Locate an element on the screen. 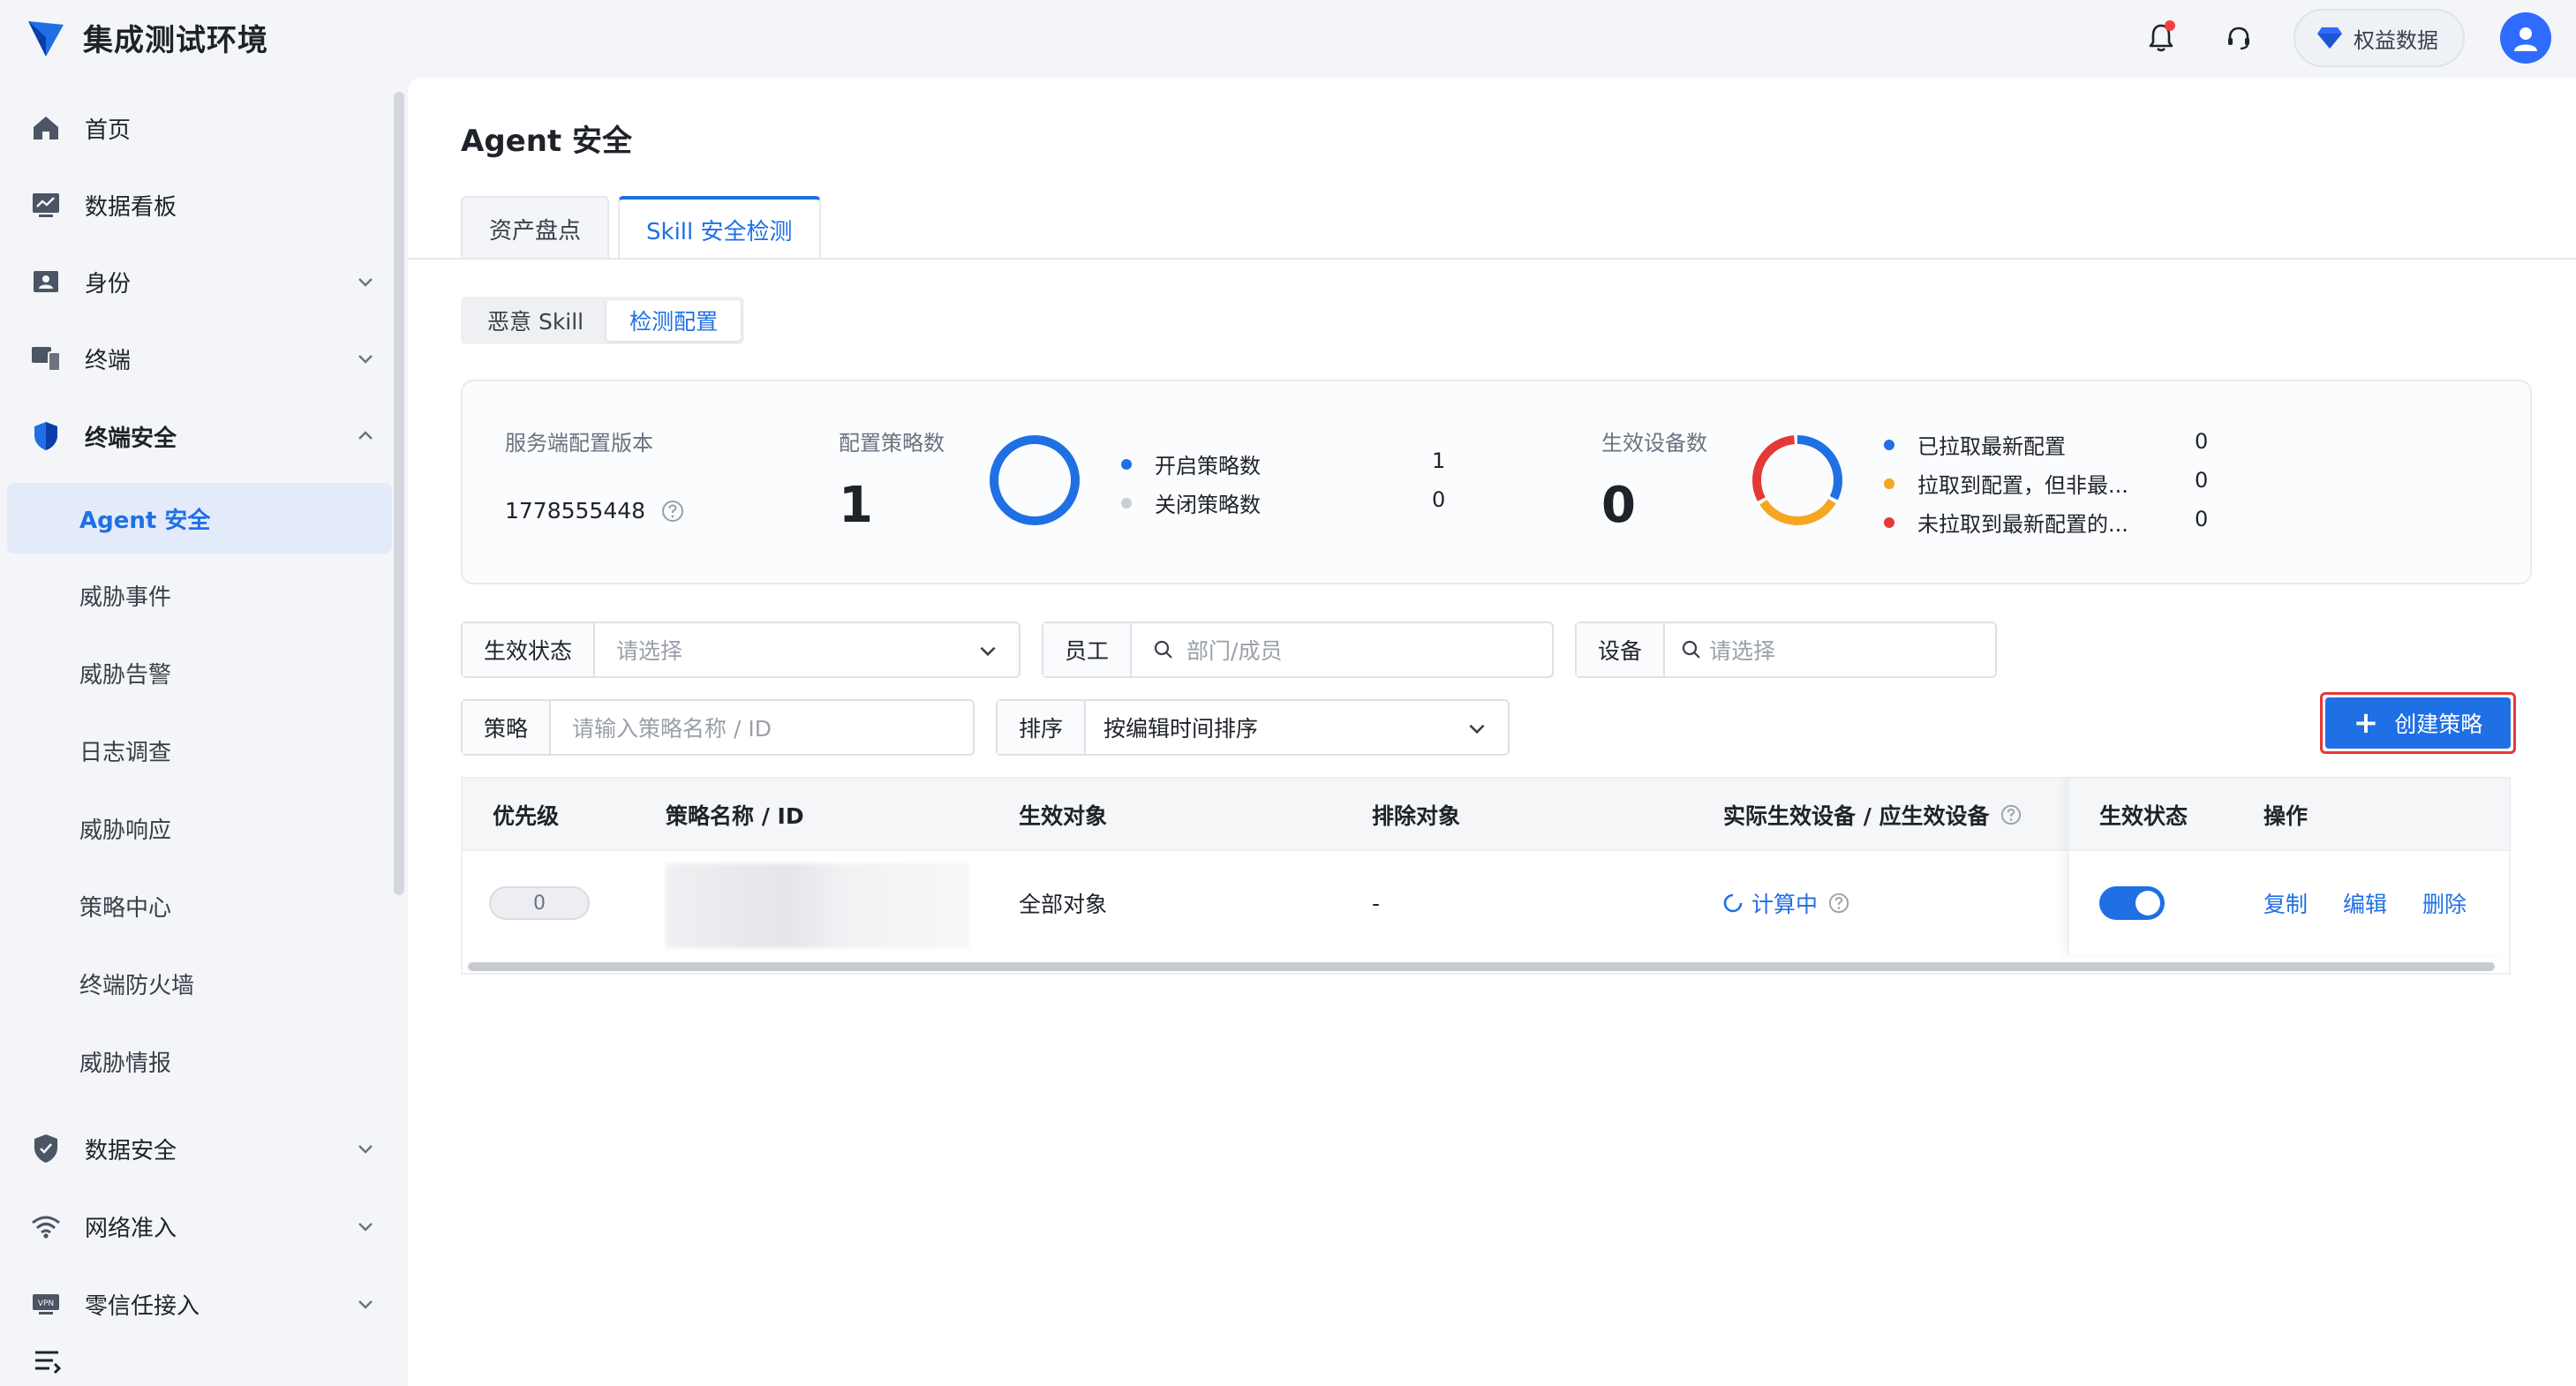 The image size is (2576, 1386). notification-bell-icon is located at coordinates (2162, 38).